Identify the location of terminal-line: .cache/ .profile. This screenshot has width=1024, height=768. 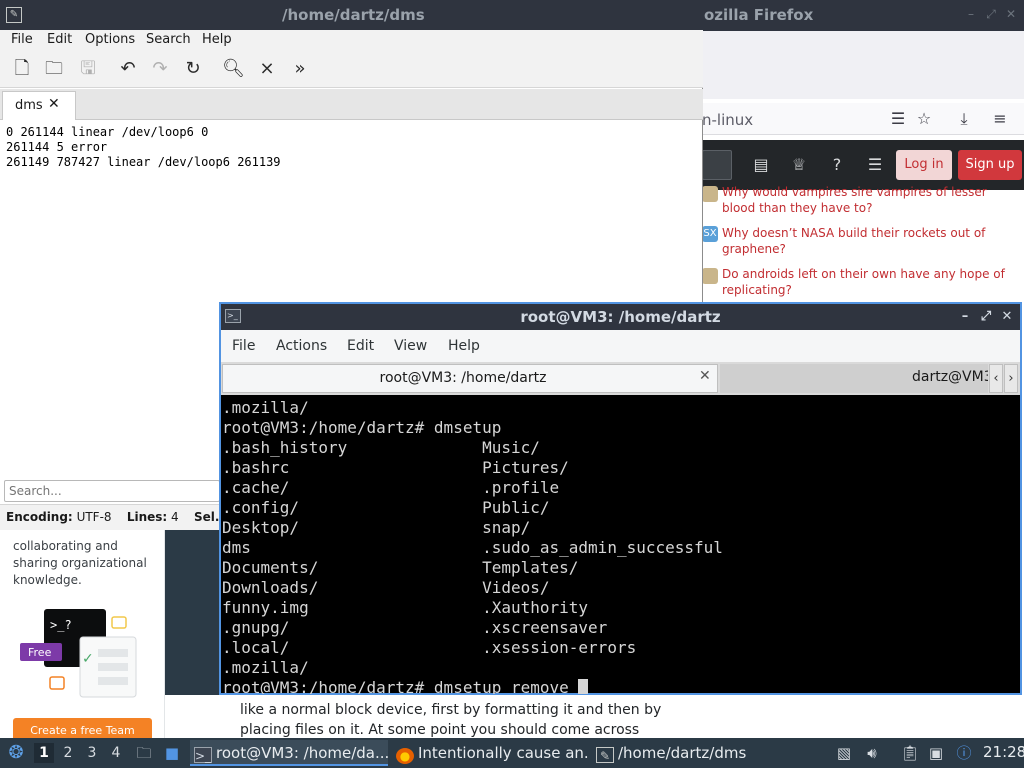
(391, 487).